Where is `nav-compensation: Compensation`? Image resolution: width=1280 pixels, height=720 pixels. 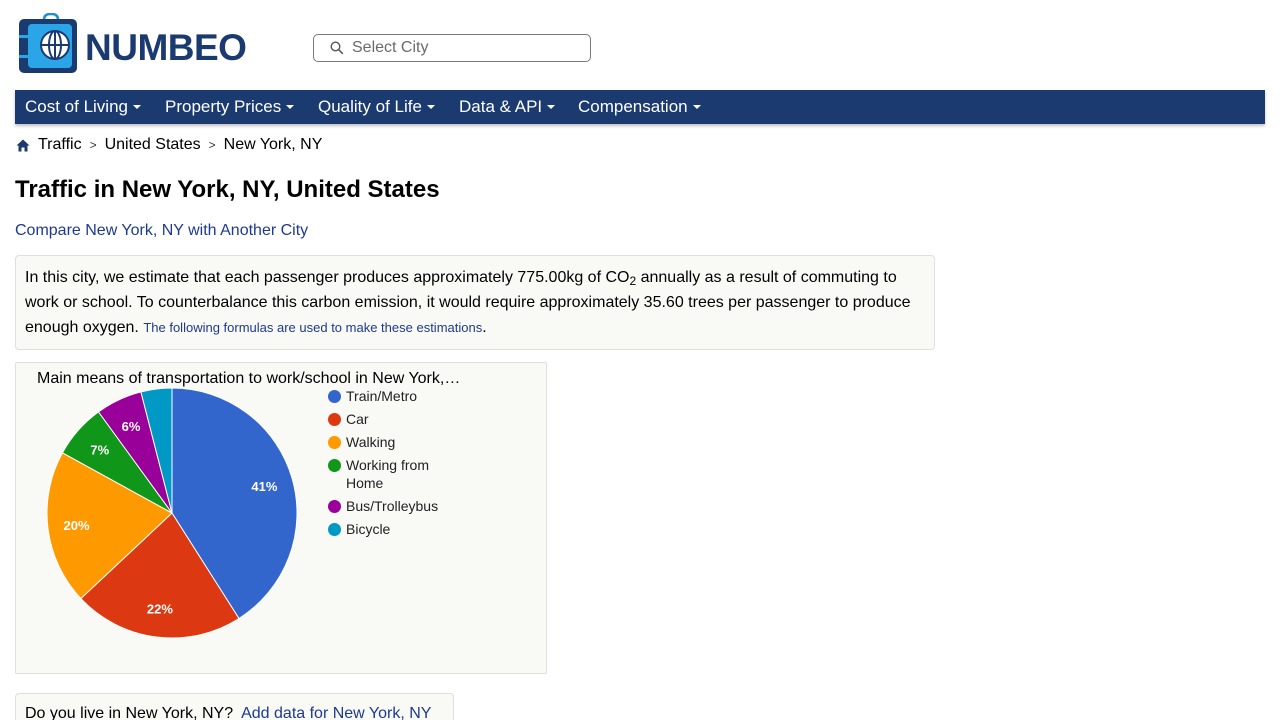 nav-compensation: Compensation is located at coordinates (639, 107).